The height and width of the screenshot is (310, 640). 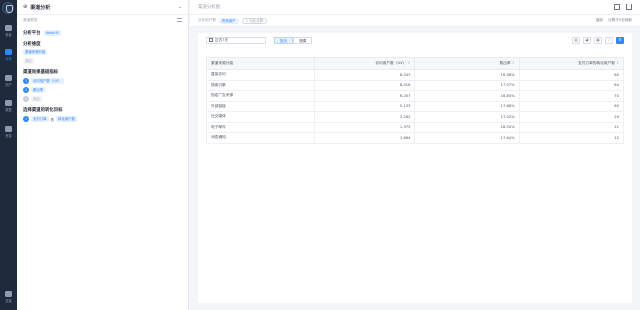 I want to click on menu-icon, so click(x=179, y=20).